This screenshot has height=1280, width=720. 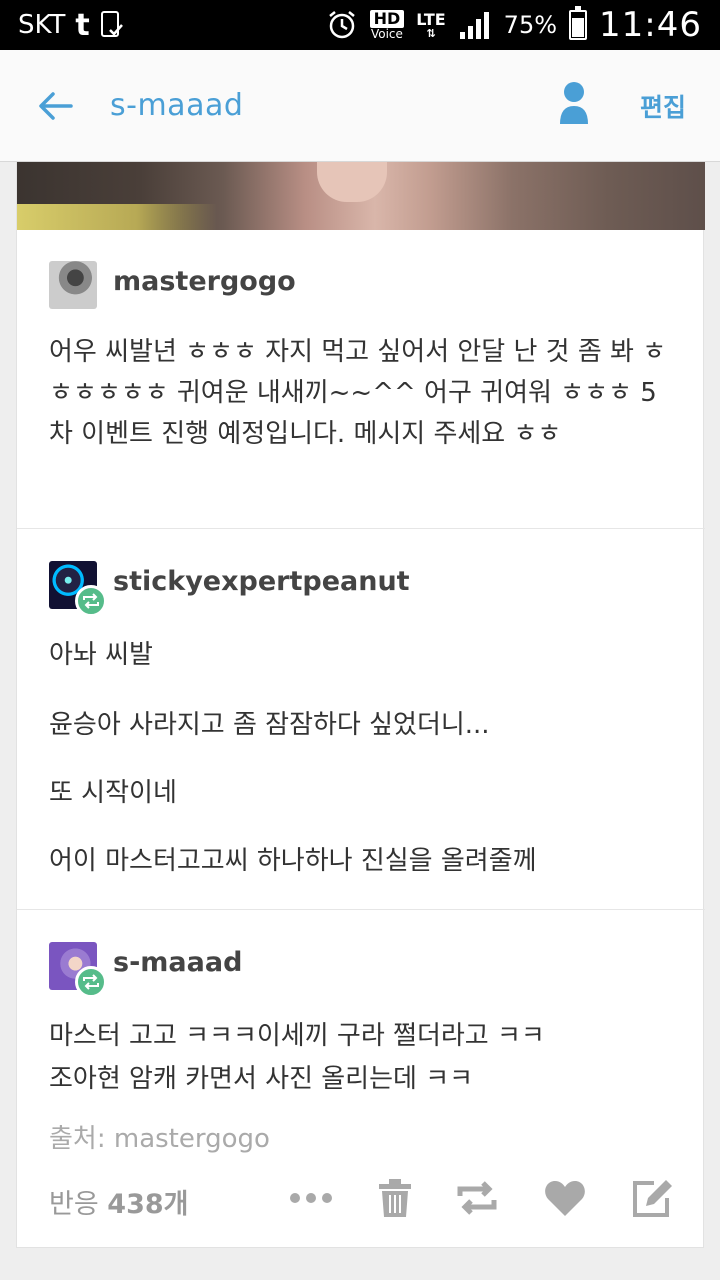 I want to click on reblog-button, so click(x=477, y=1198).